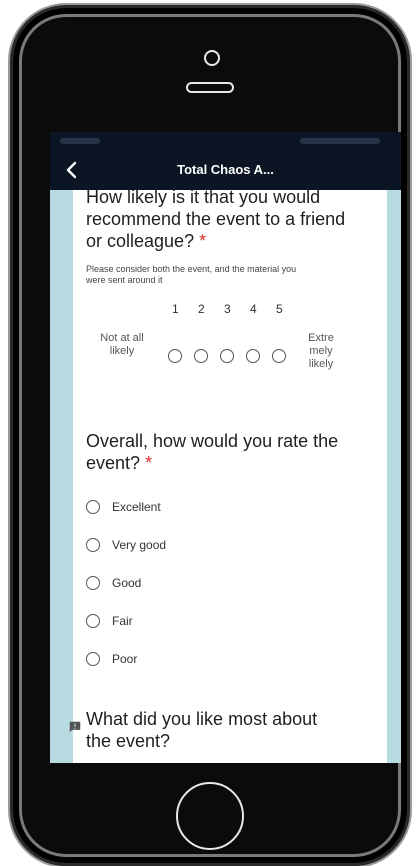 The height and width of the screenshot is (866, 416). What do you see at coordinates (93, 545) in the screenshot?
I see `option-radio-very-good` at bounding box center [93, 545].